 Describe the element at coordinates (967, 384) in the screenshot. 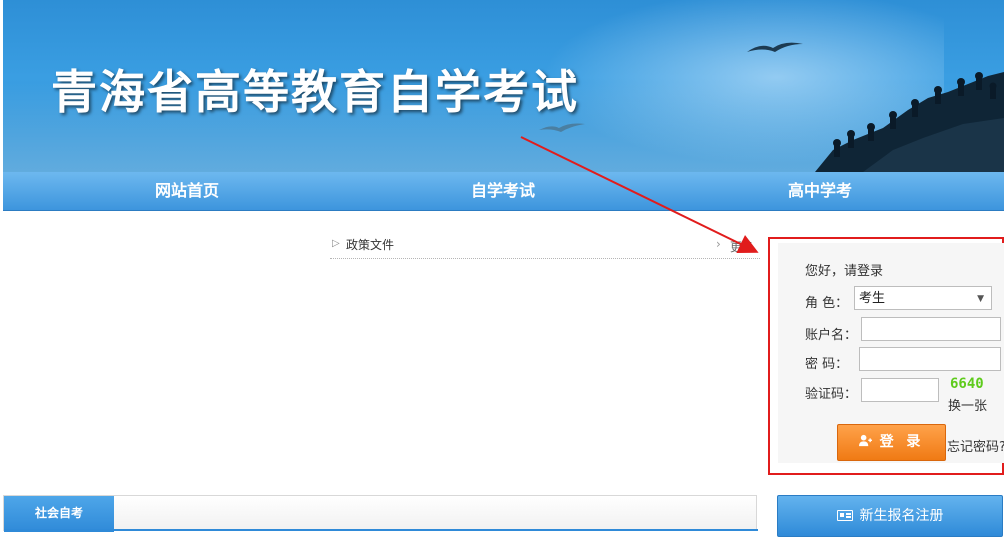

I see `captcha-image: 6640` at that location.